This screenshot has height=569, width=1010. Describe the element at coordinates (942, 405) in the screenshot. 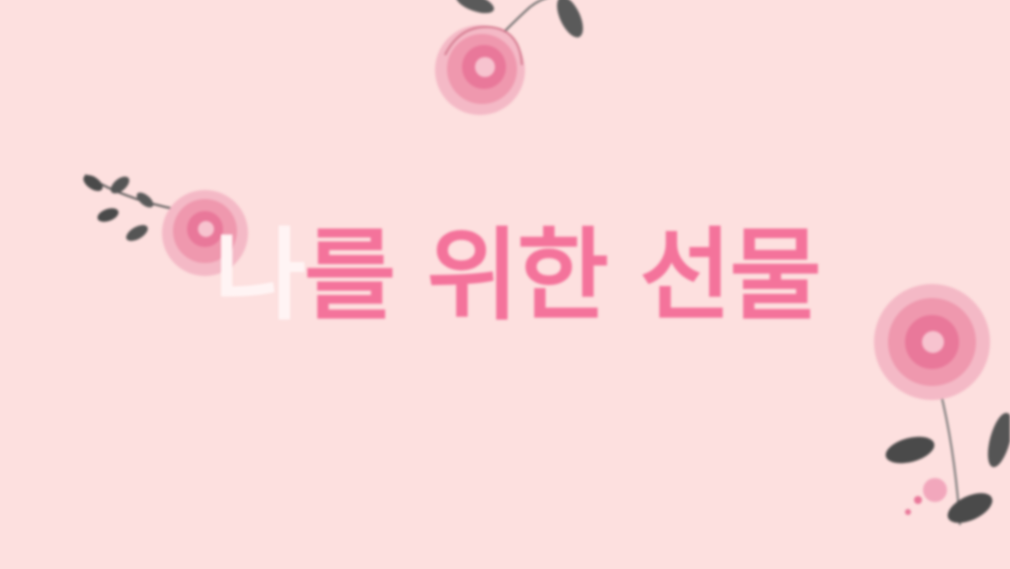

I see `rose-flower-right-icon` at that location.